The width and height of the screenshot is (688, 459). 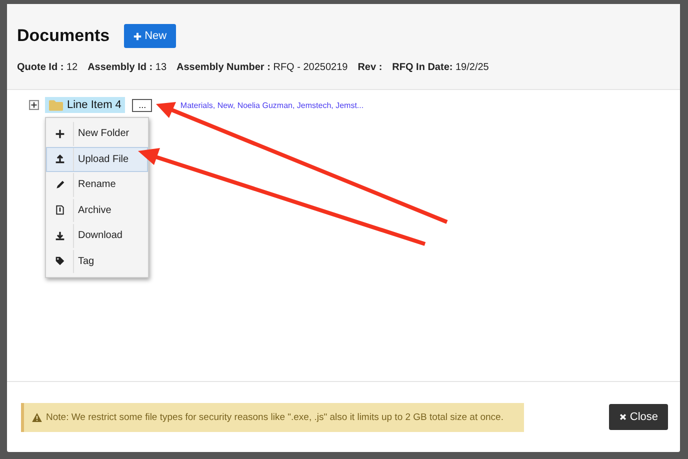 I want to click on menu-item: Rename, so click(x=97, y=185).